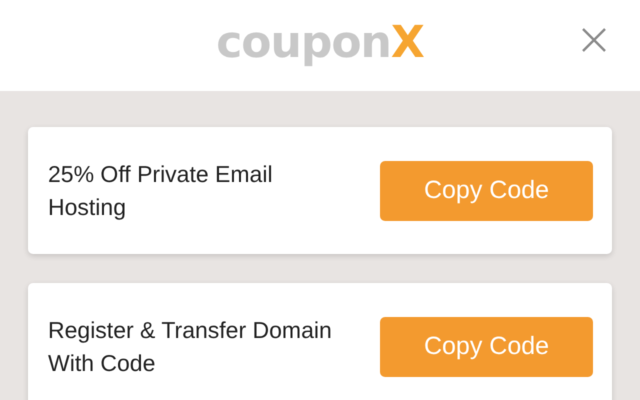 Image resolution: width=640 pixels, height=400 pixels. Describe the element at coordinates (407, 42) in the screenshot. I see `logo-mark: X` at that location.